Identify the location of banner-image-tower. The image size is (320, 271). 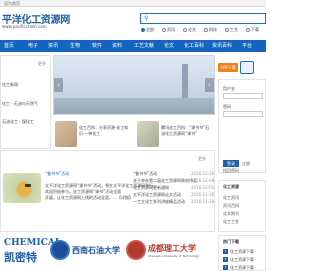
(185, 82).